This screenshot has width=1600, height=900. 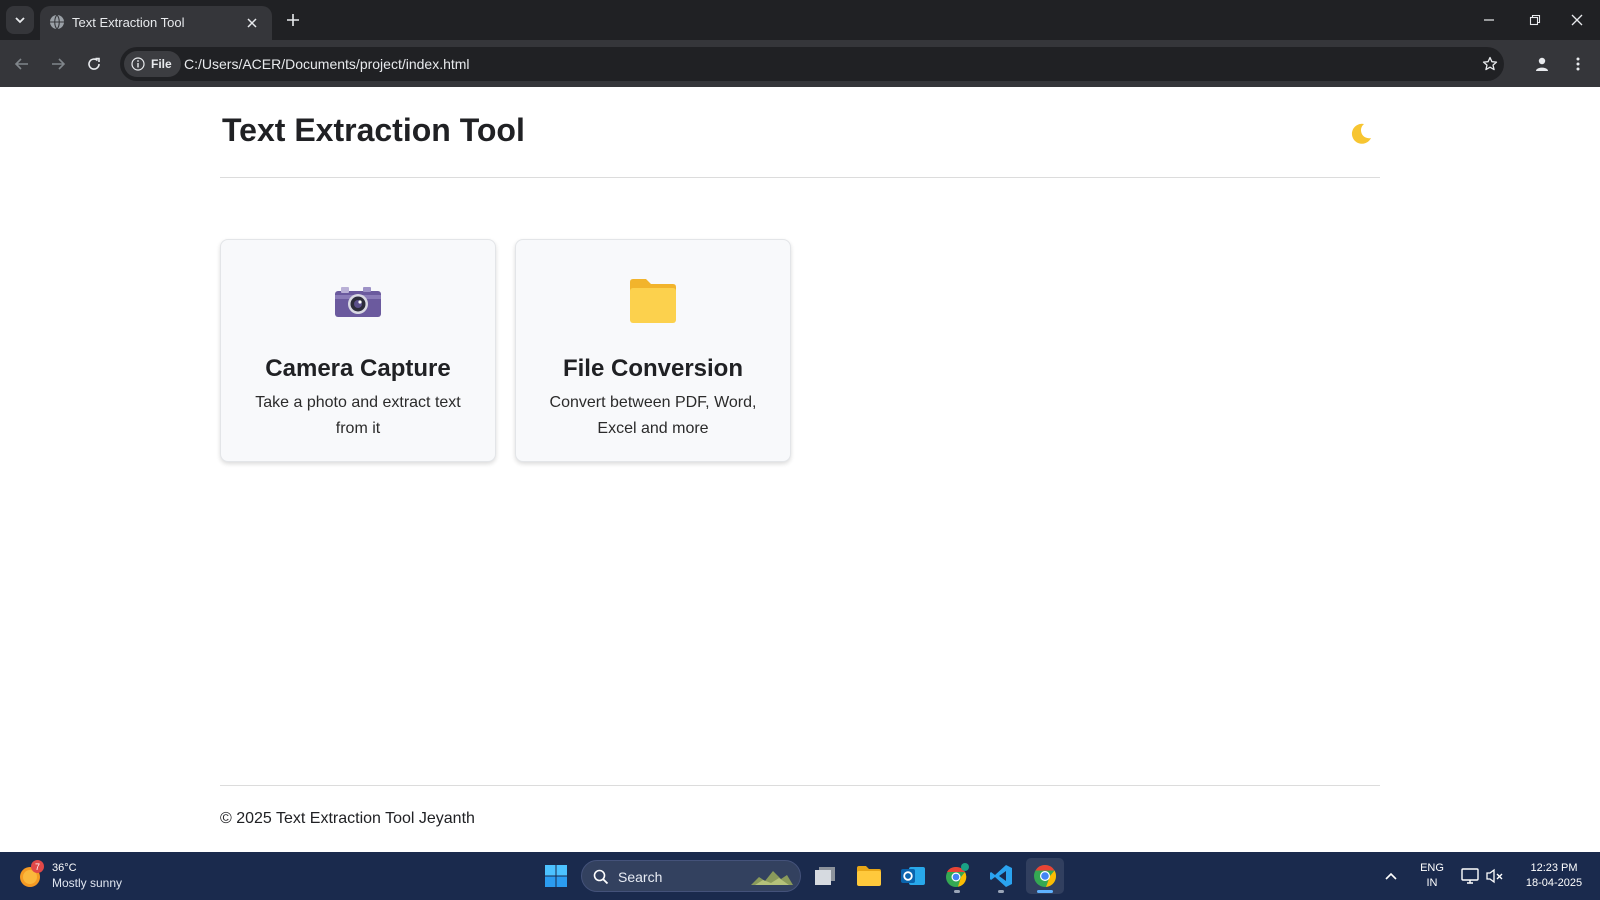 I want to click on weather-widget: 7 36°C Mostly sunny, so click(x=70, y=876).